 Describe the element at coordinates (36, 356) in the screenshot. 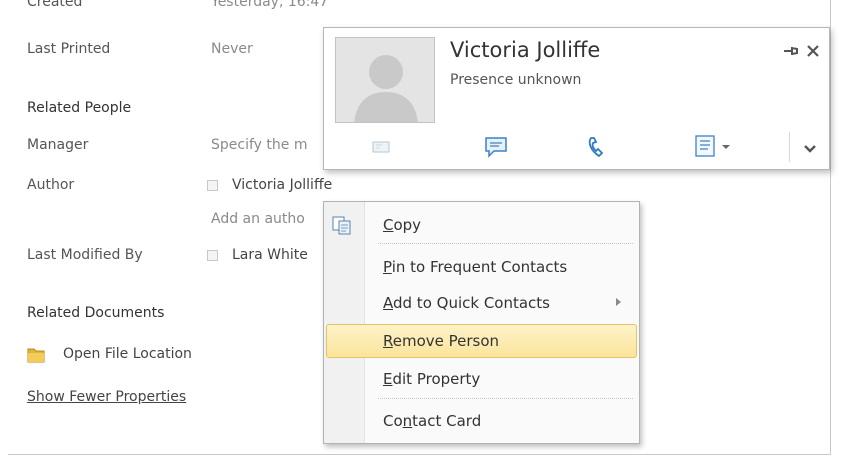

I see `folder-icon` at that location.